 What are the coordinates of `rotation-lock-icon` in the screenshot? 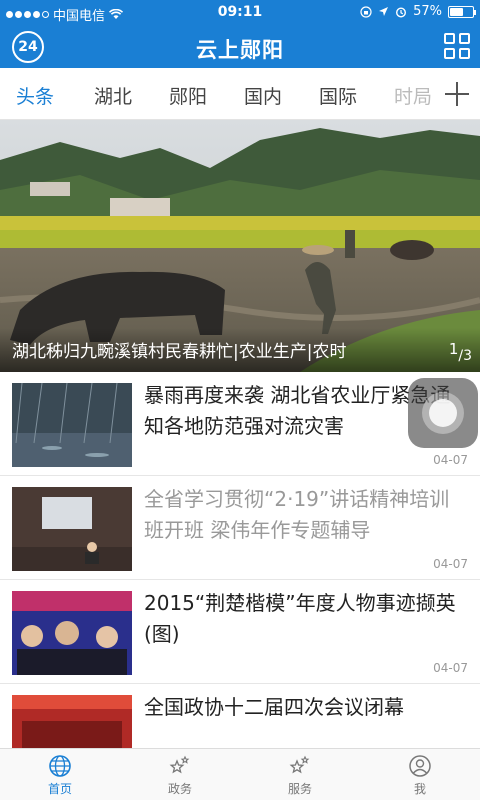 It's located at (366, 11).